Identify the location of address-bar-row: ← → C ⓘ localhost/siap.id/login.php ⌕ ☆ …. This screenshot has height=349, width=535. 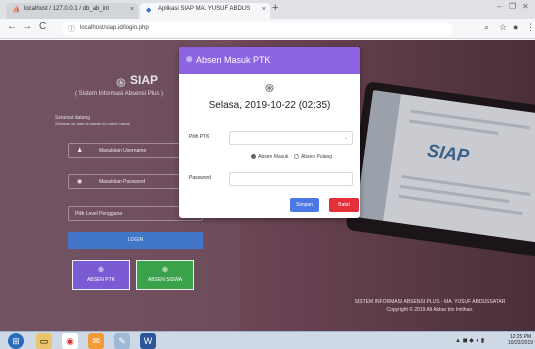
(267, 29).